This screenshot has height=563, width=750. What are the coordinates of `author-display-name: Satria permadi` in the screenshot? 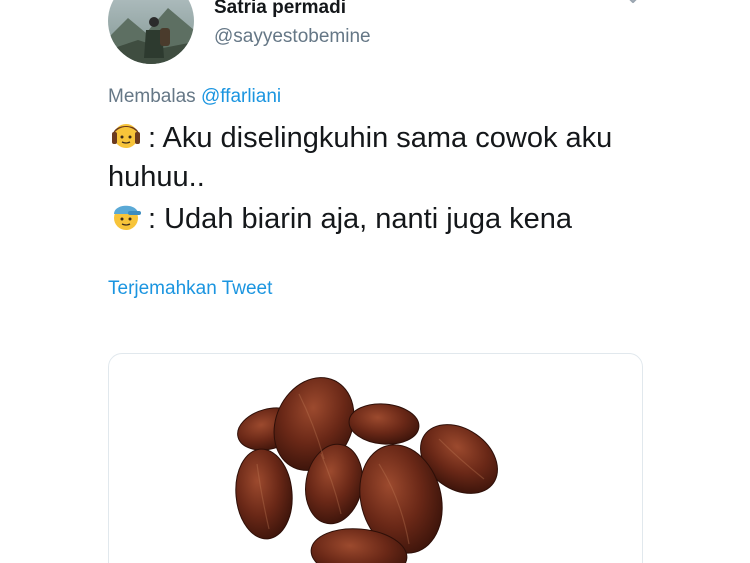 It's located at (280, 9).